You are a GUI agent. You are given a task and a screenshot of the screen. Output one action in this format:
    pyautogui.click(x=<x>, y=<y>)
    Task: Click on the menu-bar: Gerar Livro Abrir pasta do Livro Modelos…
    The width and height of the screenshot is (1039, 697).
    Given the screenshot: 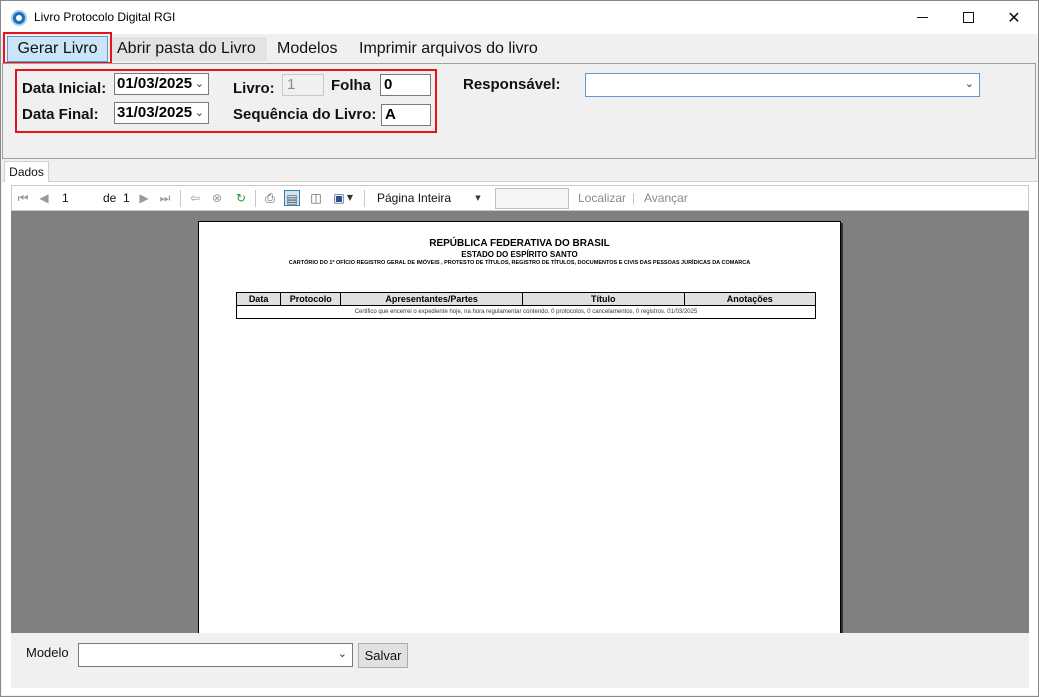 What is the action you would take?
    pyautogui.click(x=519, y=48)
    